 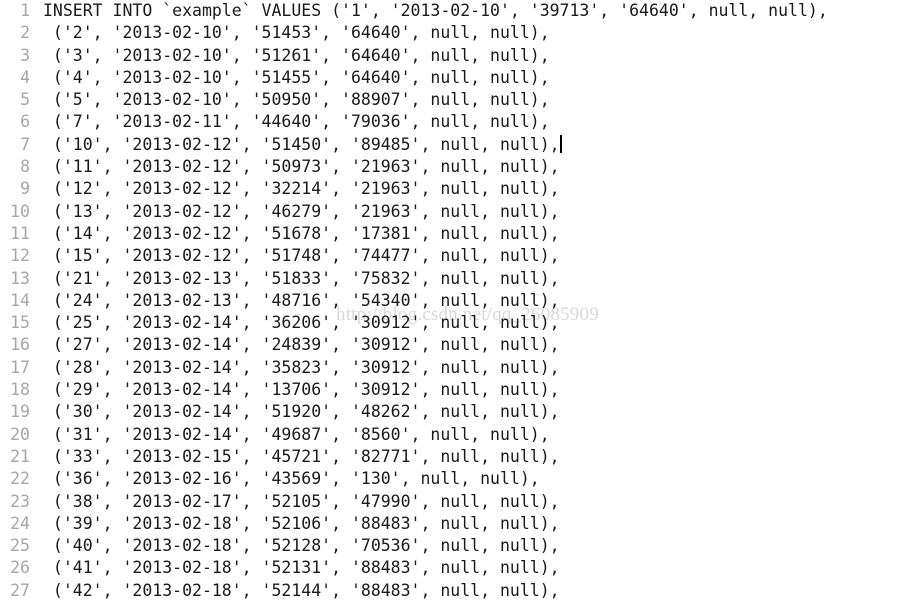 I want to click on line-number: 5, so click(x=25, y=100).